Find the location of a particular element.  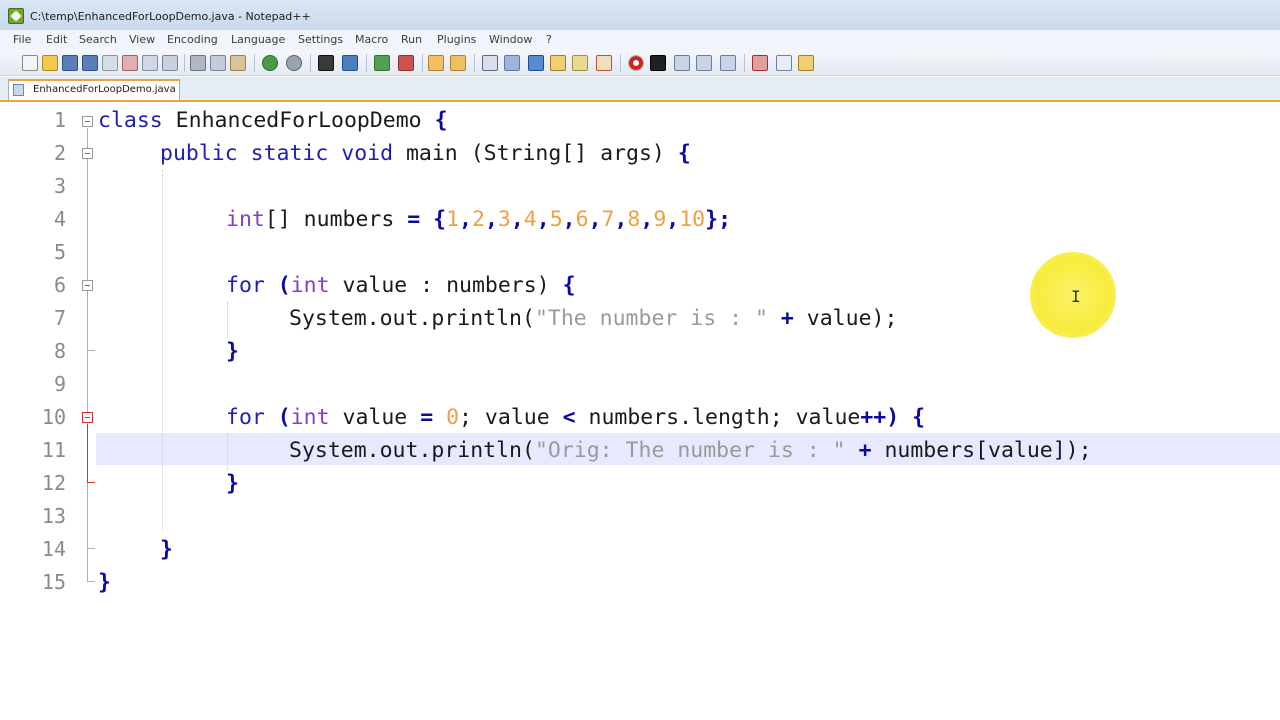

menu-view: View is located at coordinates (142, 39).